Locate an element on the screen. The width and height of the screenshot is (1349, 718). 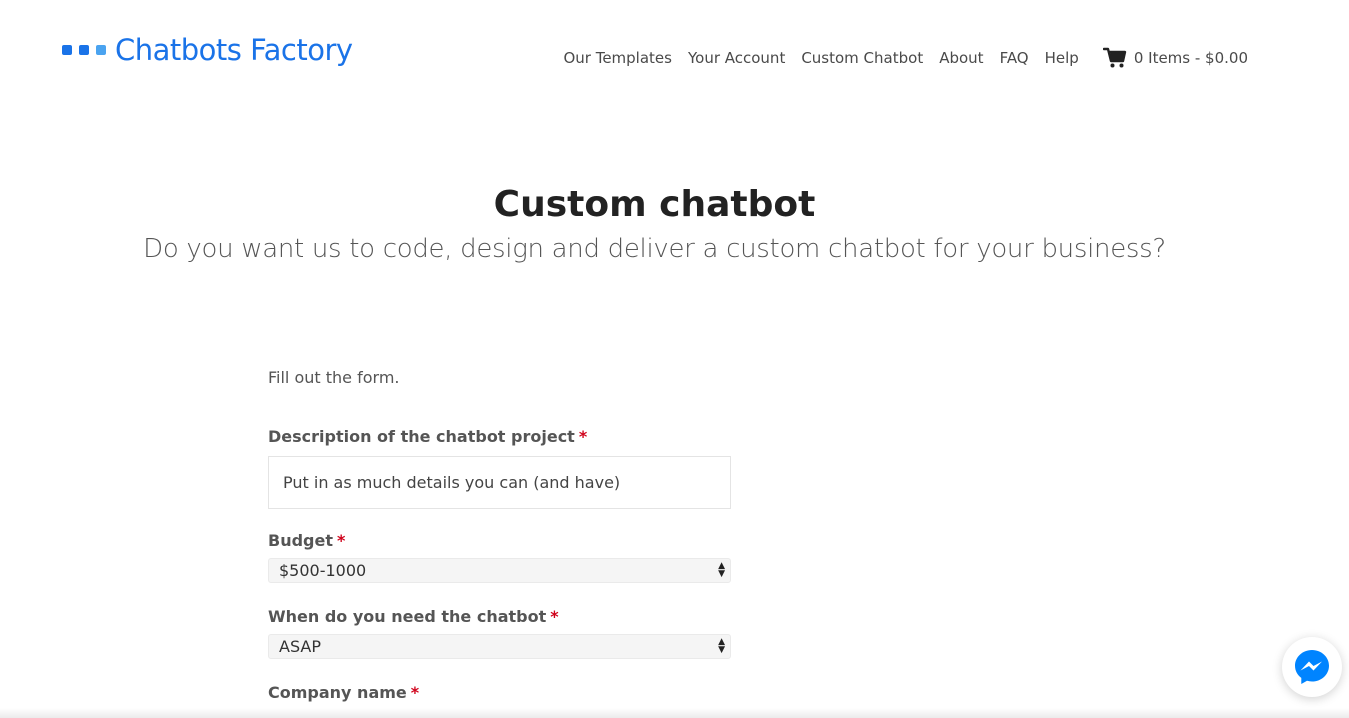
description-field-group: Description of the chatbot project * is located at coordinates (499, 468).